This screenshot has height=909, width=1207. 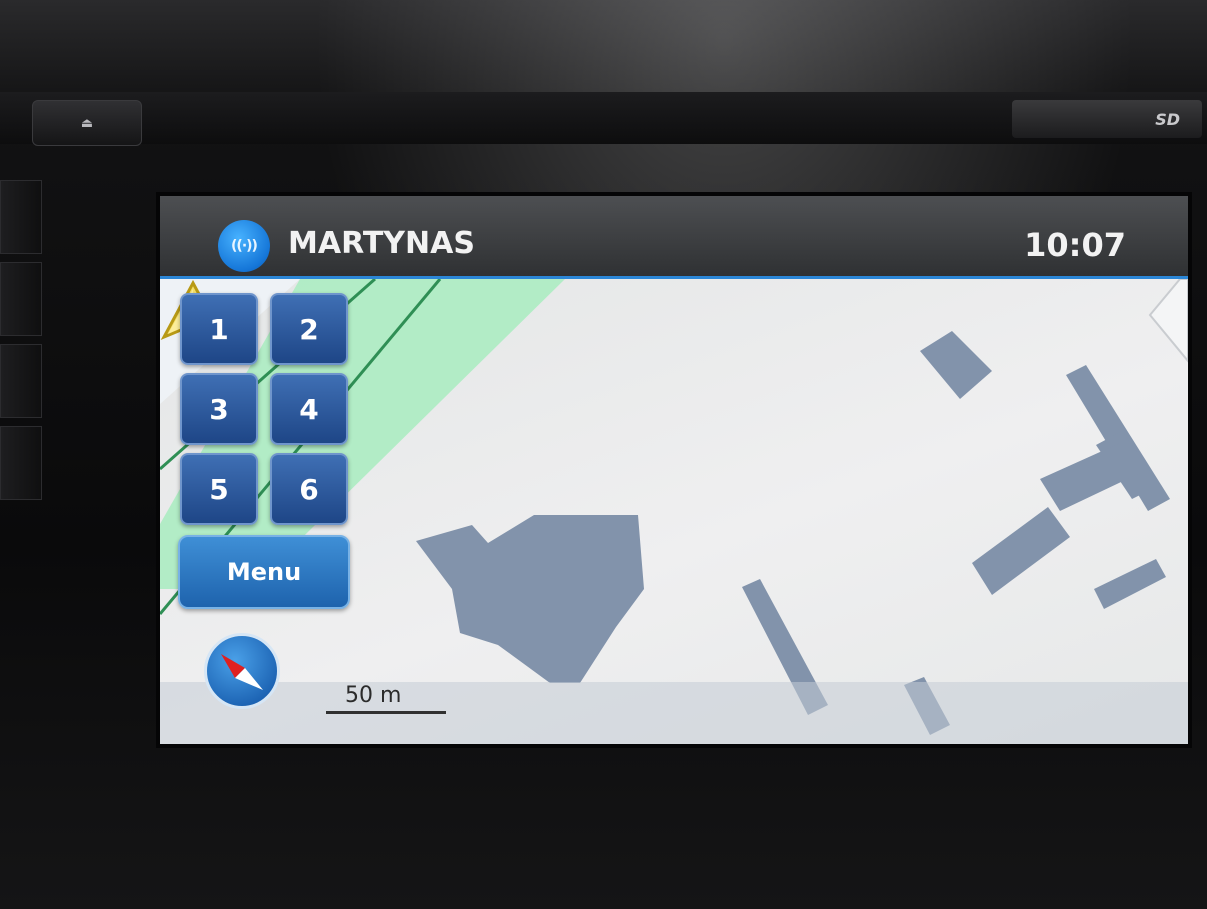 I want to click on preset-button-6: 6, so click(x=309, y=489).